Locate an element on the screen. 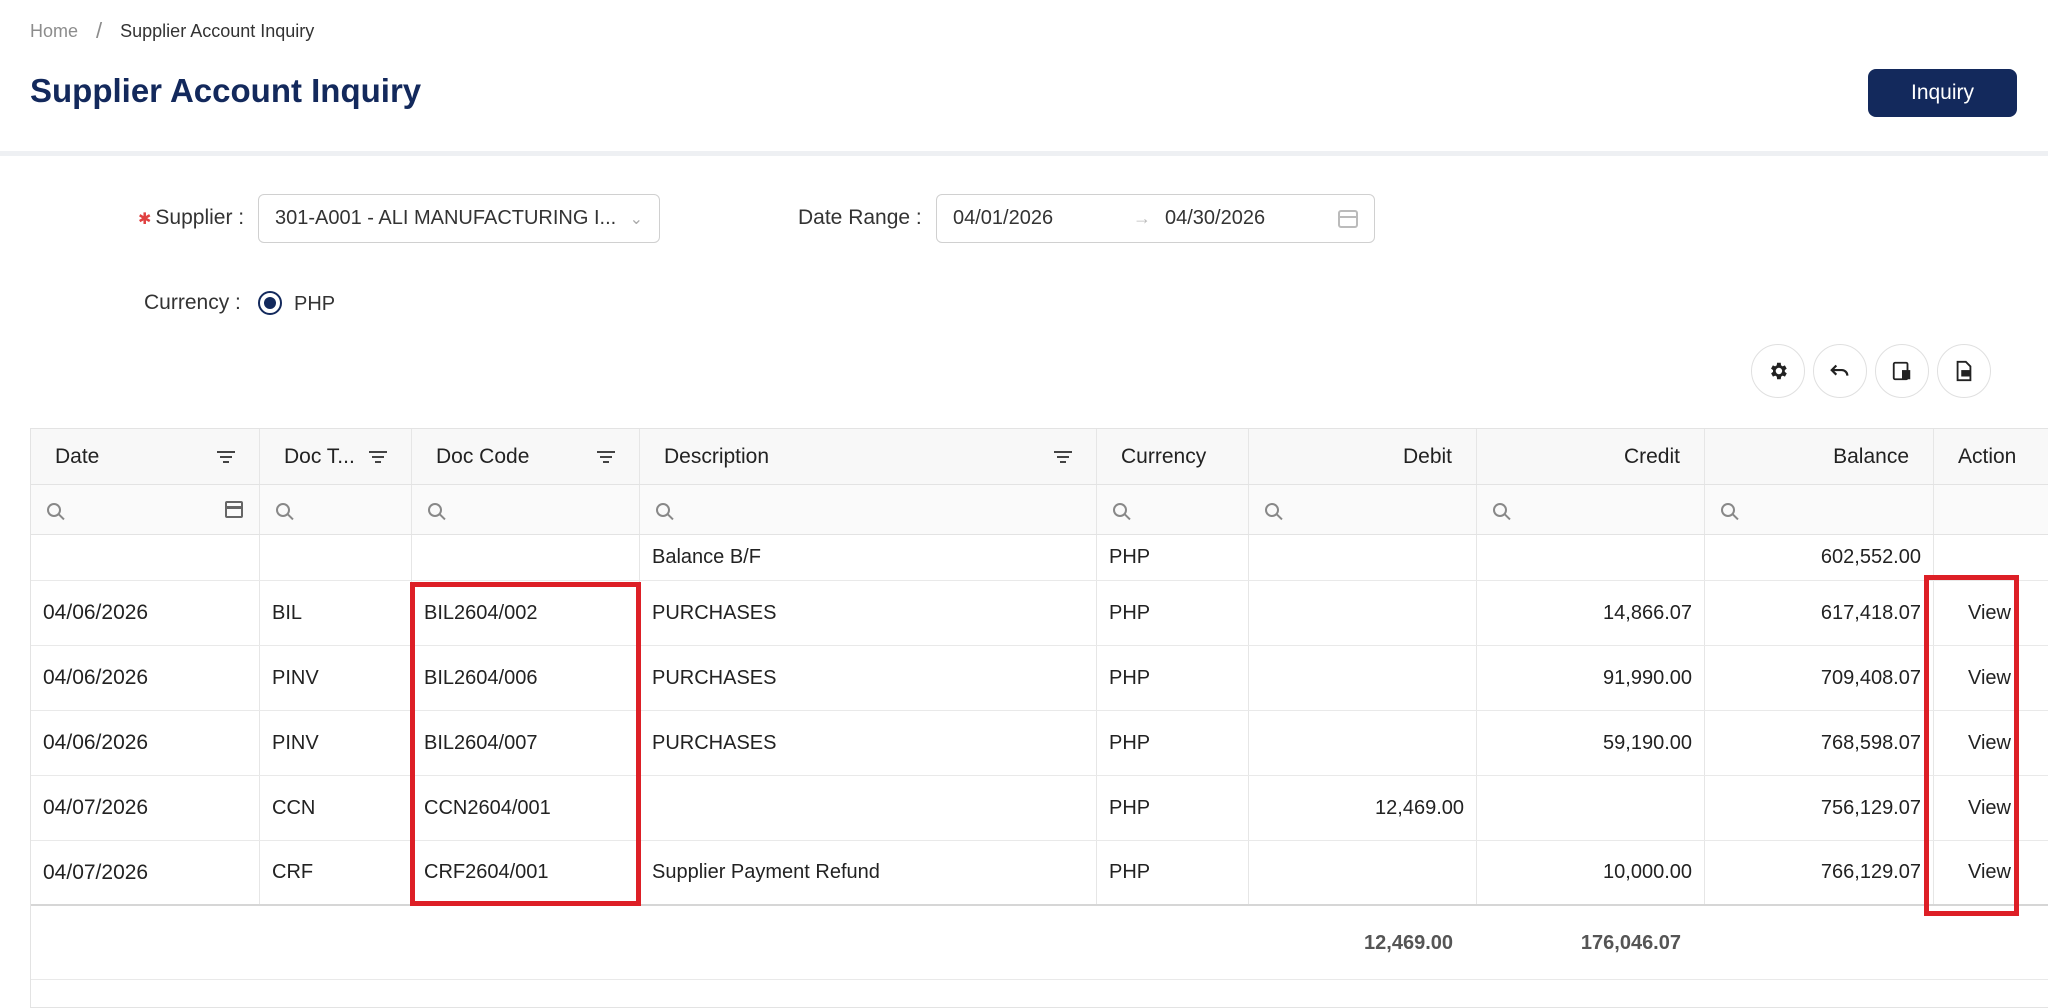 The image size is (2048, 1008). search-date is located at coordinates (145, 509).